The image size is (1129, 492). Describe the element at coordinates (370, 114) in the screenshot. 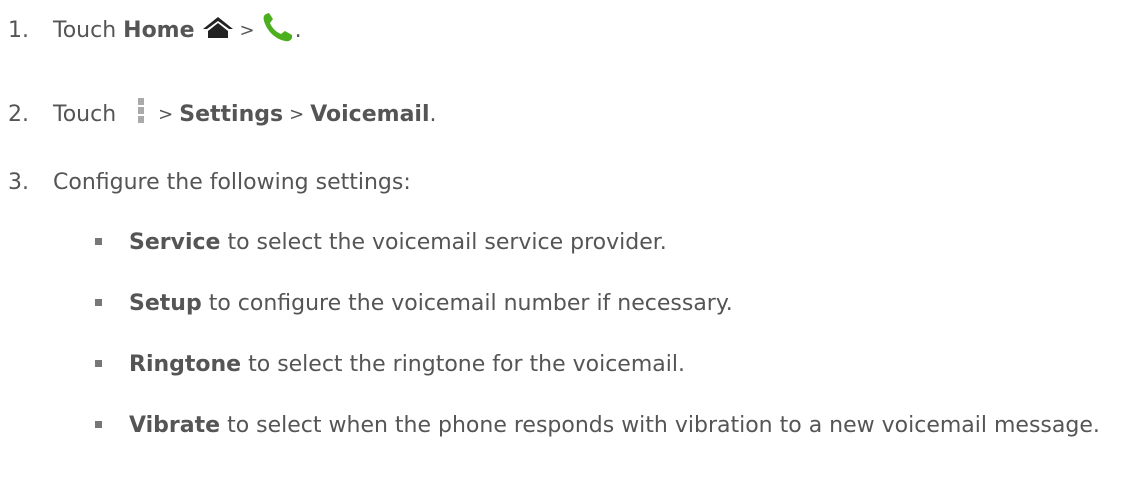

I see `voicemail-label: Voicemail` at that location.